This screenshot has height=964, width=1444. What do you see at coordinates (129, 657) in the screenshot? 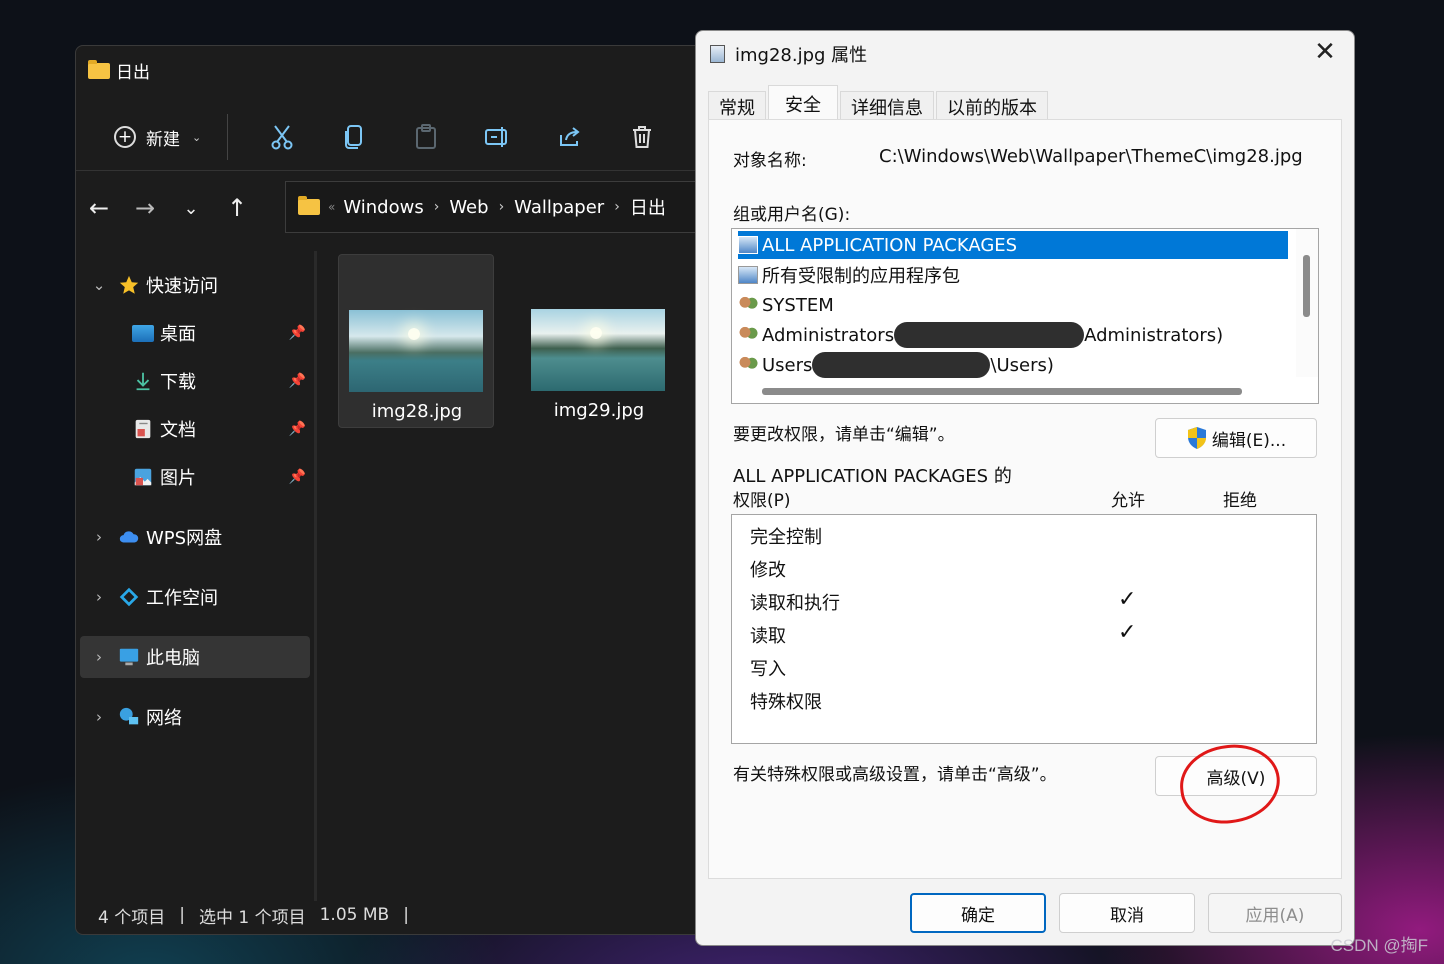
I see `computer-icon` at bounding box center [129, 657].